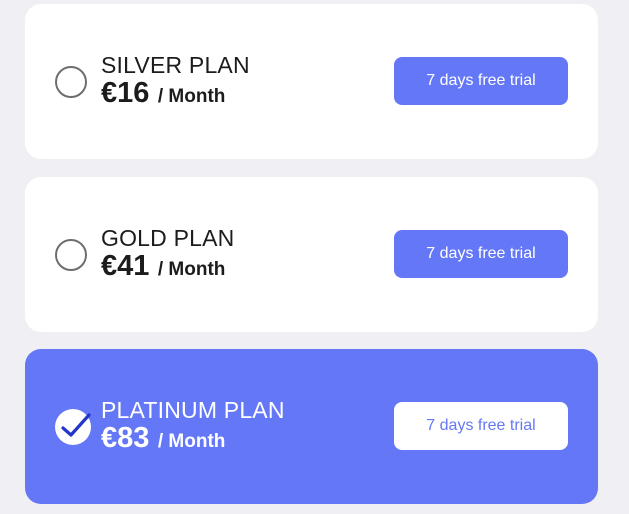  I want to click on plan-price: €41 / Month, so click(163, 266).